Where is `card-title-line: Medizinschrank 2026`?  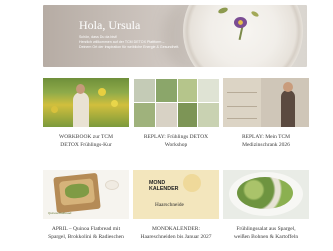
card-title-line: Medizinschrank 2026 is located at coordinates (266, 144).